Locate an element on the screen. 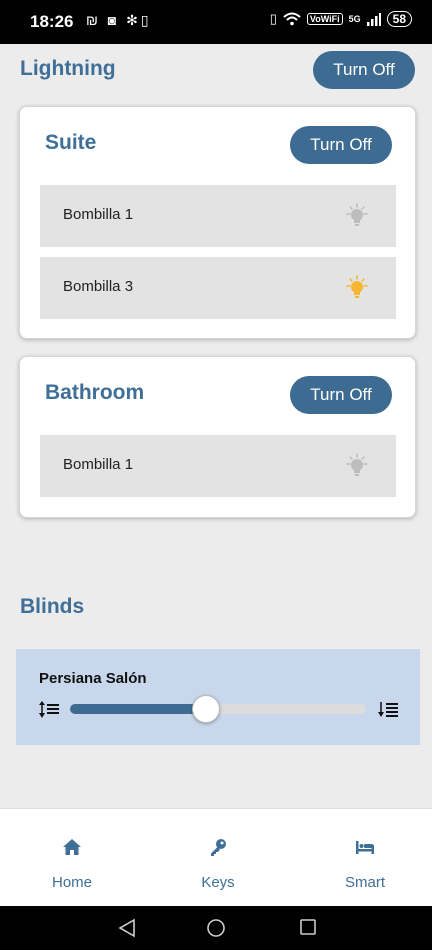  blind-slider-fill is located at coordinates (138, 709).